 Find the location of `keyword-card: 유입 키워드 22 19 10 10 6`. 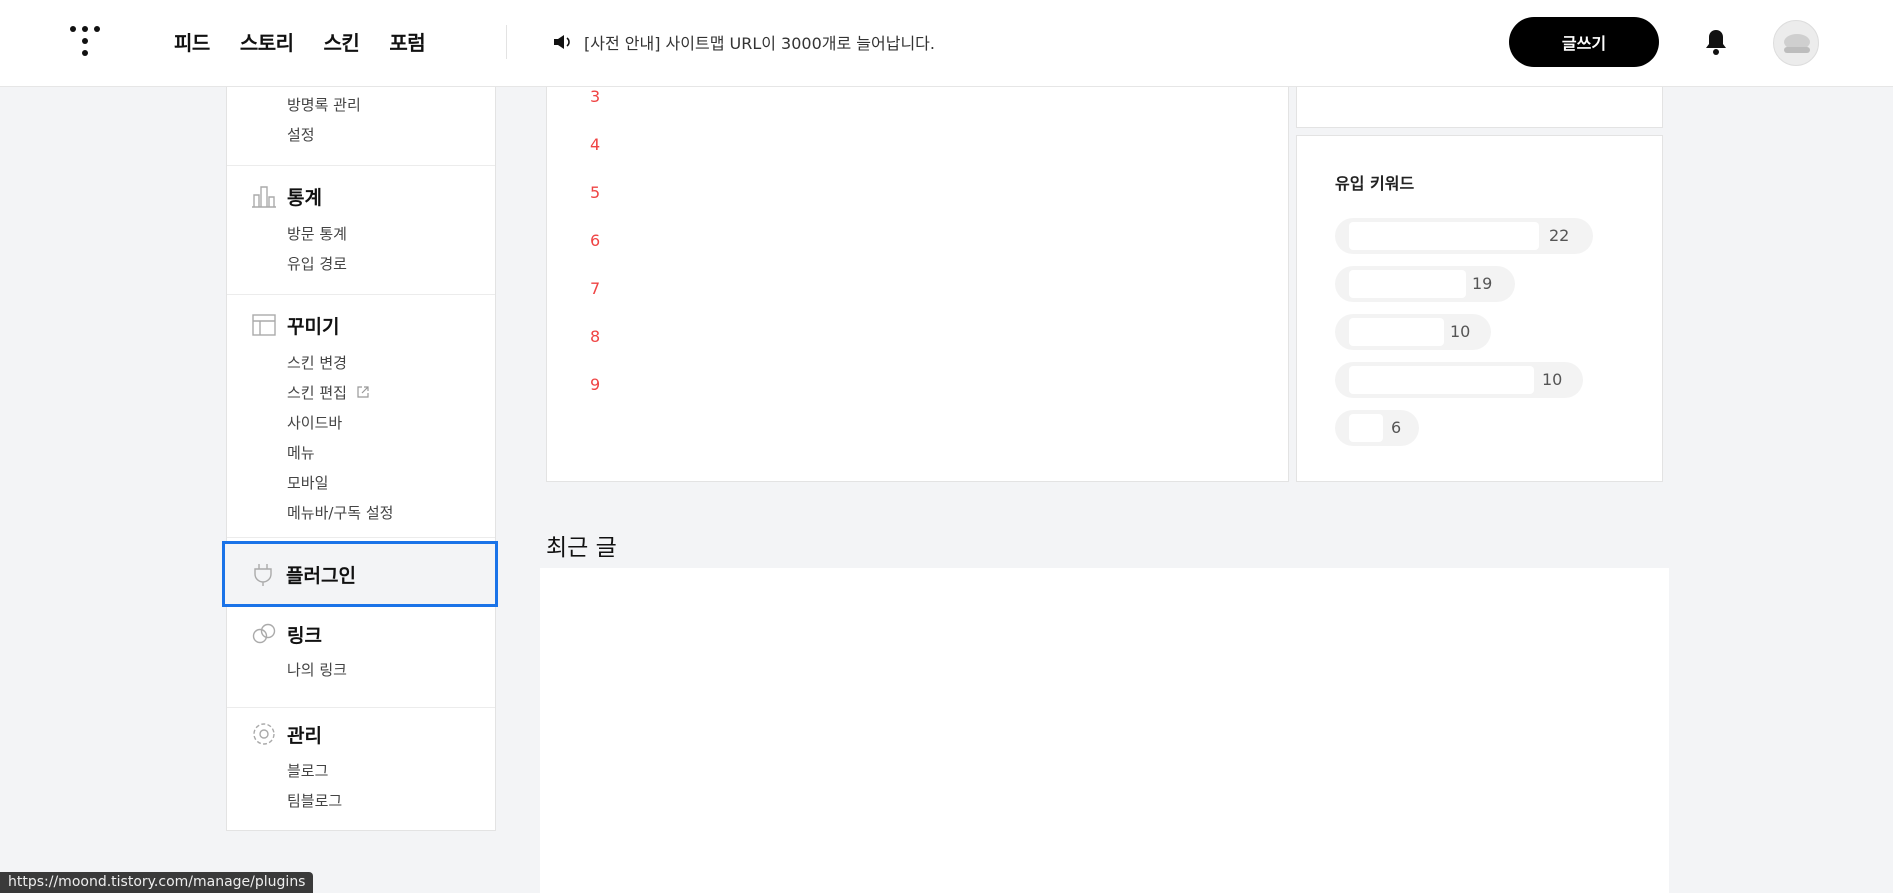

keyword-card: 유입 키워드 22 19 10 10 6 is located at coordinates (1479, 308).